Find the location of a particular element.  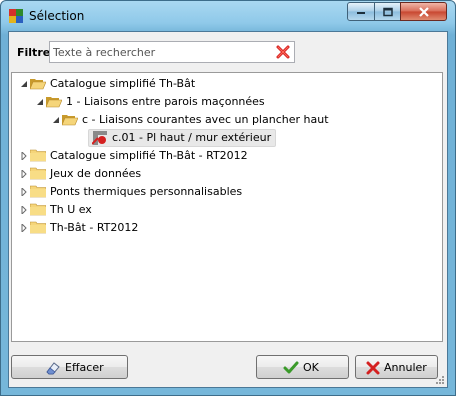

clear-button: Effacer is located at coordinates (69, 367).